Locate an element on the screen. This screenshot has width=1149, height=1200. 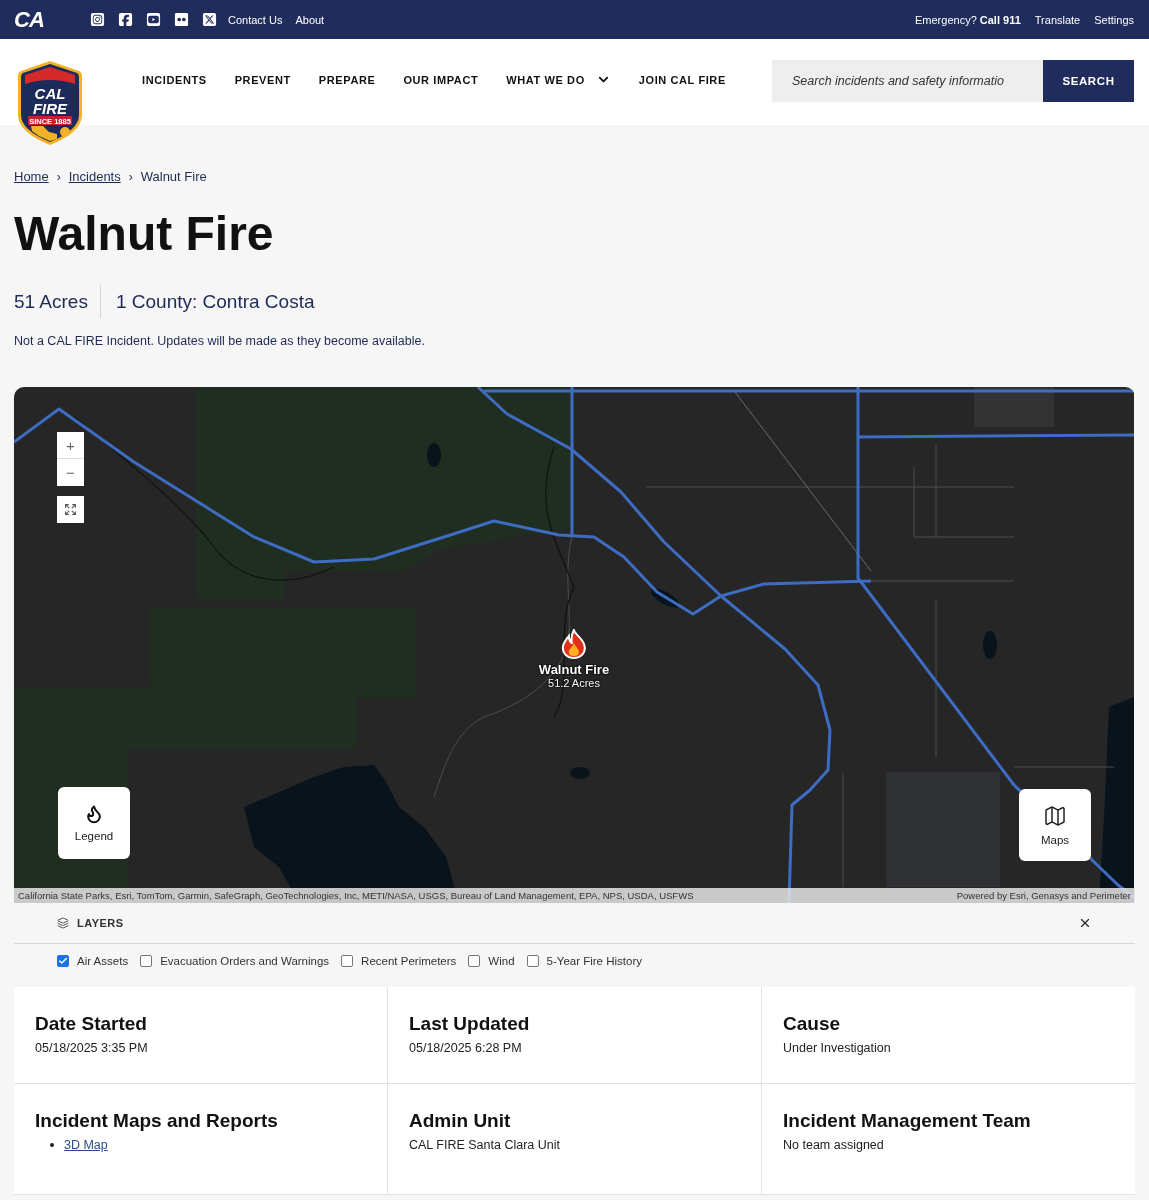
card-value: 05/18/2025 6:28 PM is located at coordinates (466, 1048).